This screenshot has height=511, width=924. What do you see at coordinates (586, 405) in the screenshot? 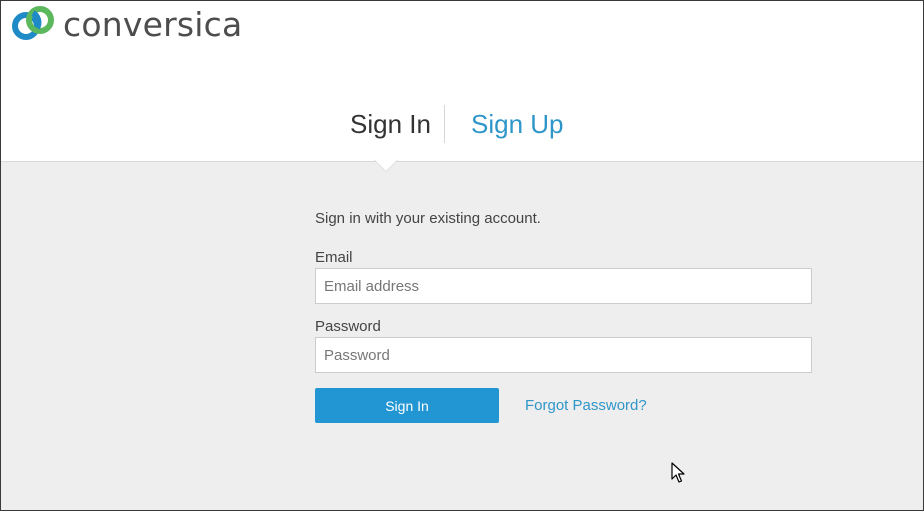
I see `forgot-password-link: Forgot Password?` at bounding box center [586, 405].